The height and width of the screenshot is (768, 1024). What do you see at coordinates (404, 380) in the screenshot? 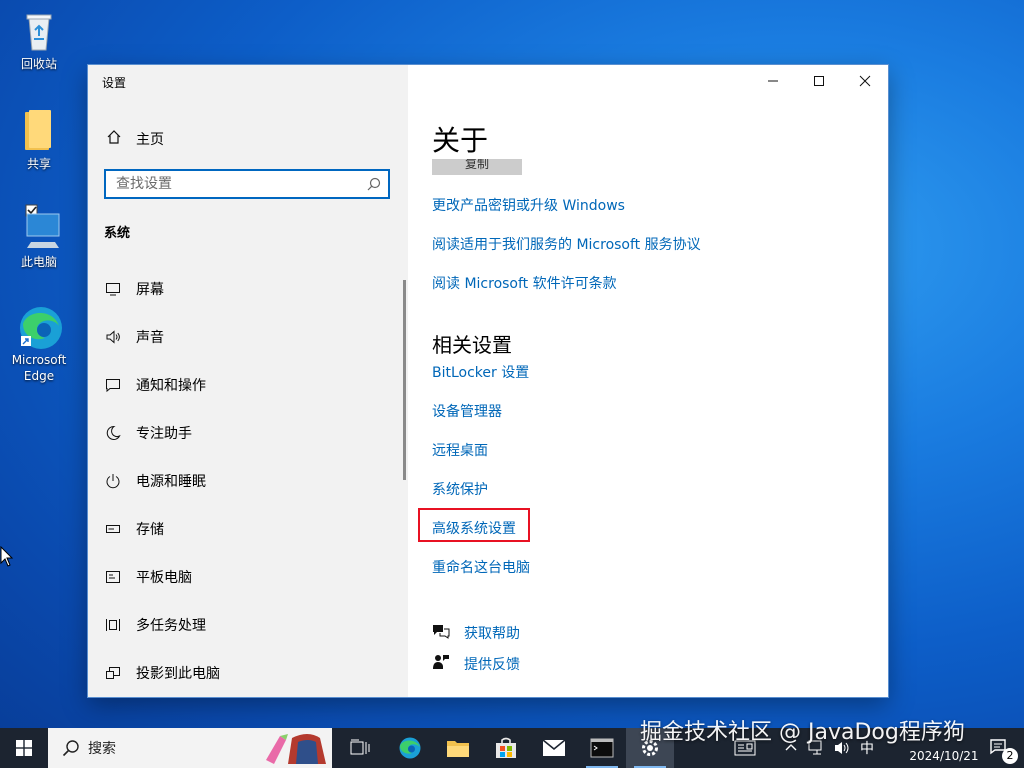
I see `sidebar-scrollbar` at bounding box center [404, 380].